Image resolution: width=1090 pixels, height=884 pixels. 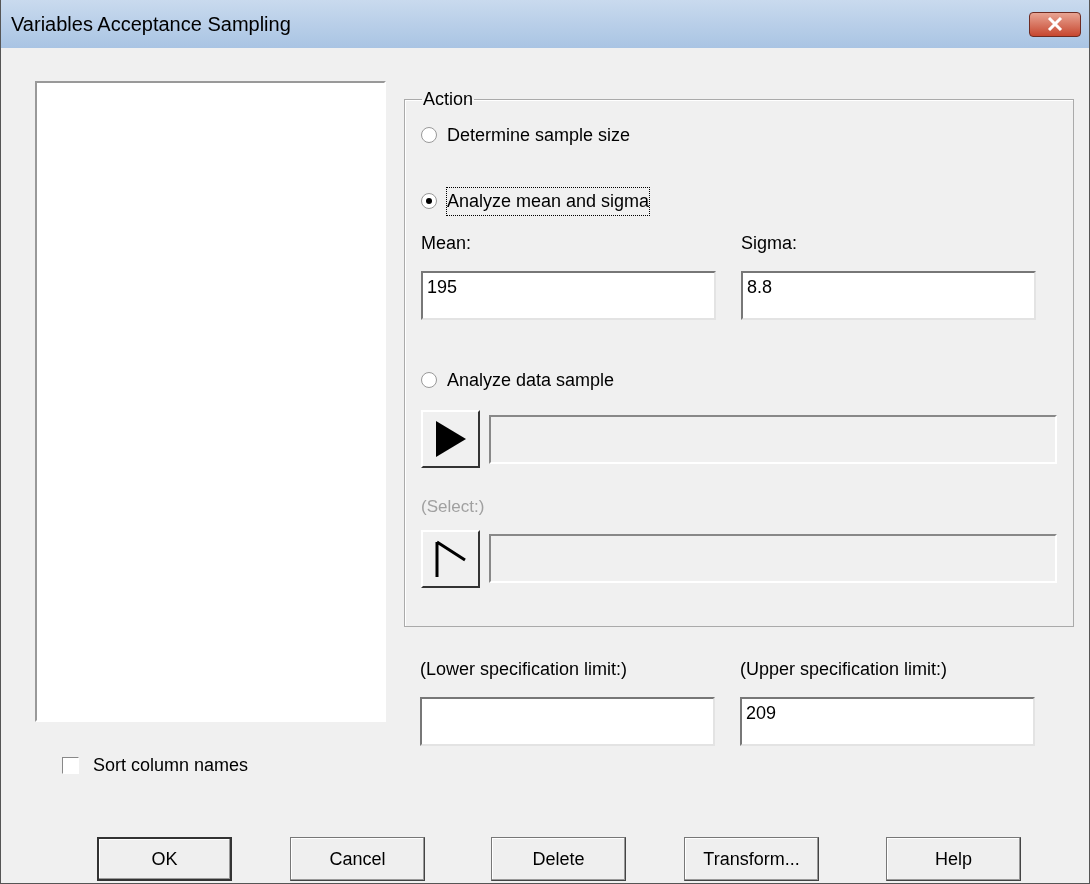 I want to click on radio-label: Analyze data sample, so click(x=531, y=380).